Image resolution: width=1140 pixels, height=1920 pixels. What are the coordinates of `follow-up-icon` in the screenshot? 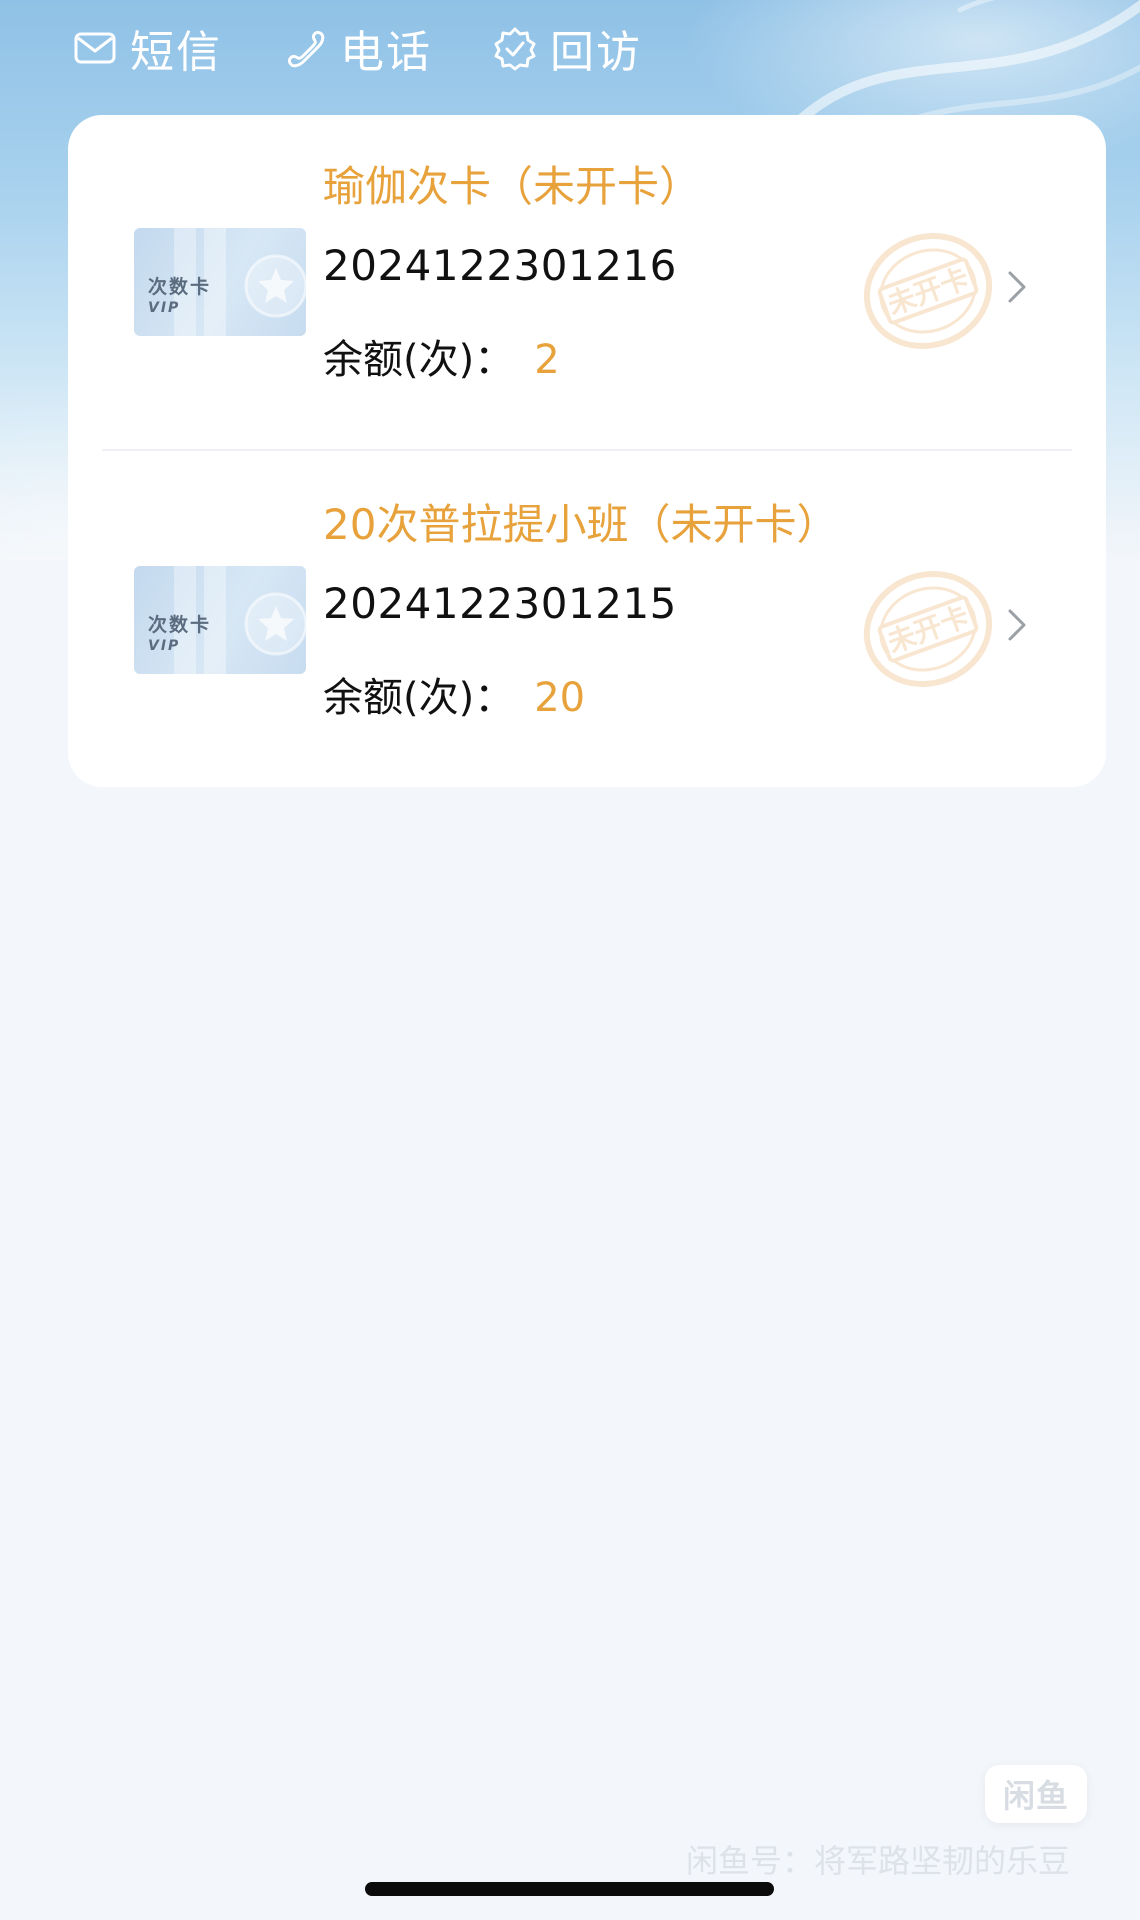 It's located at (515, 49).